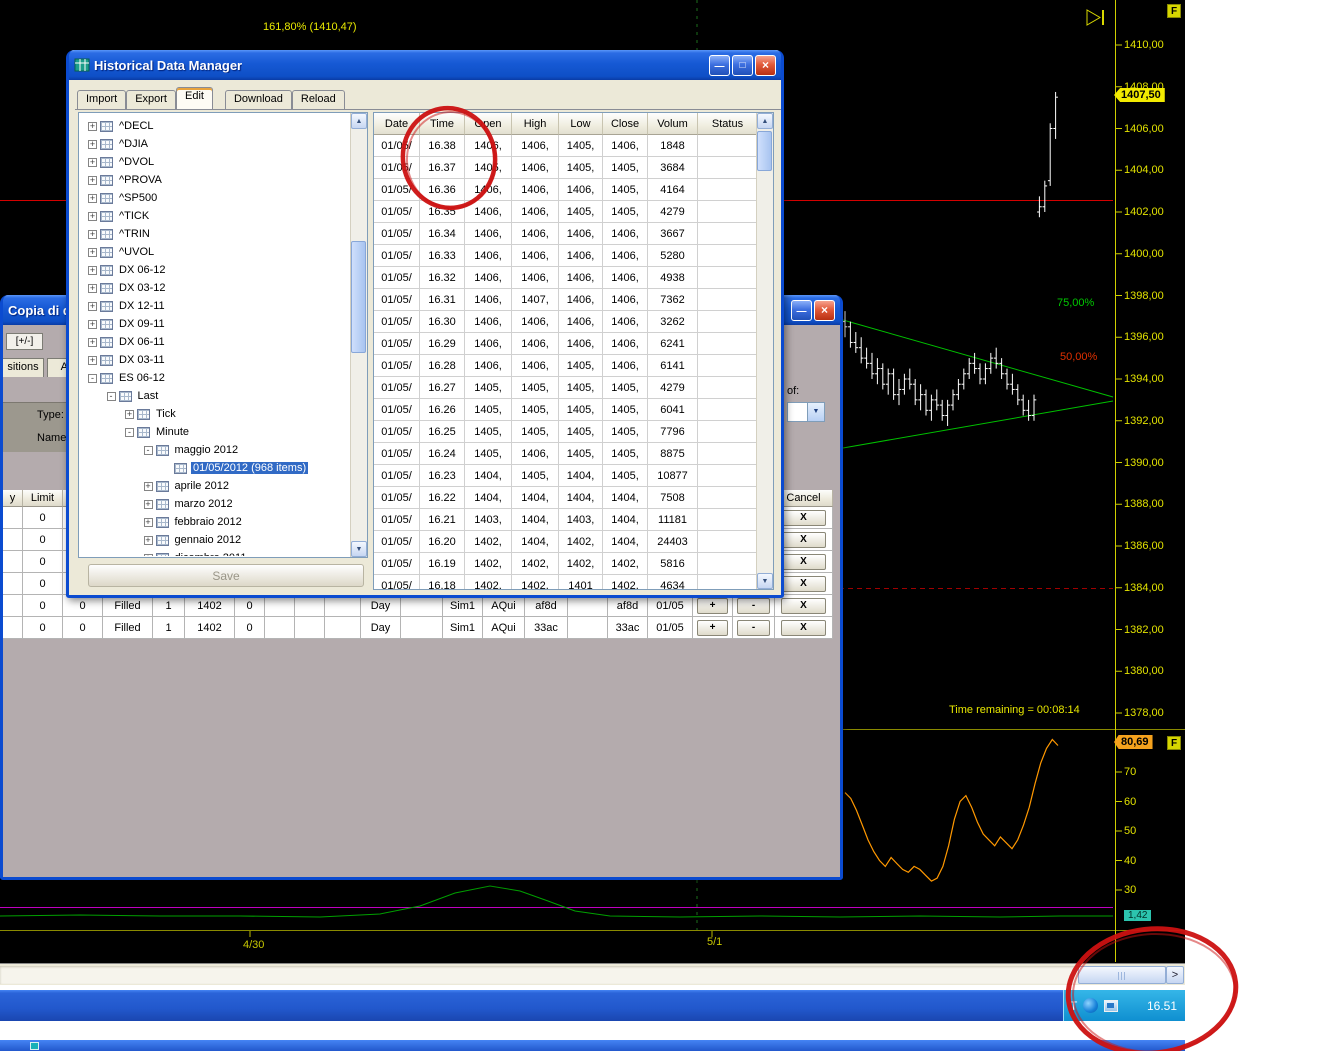 The width and height of the screenshot is (1323, 1051). I want to click on tree-item: + marzo 2012, so click(214, 504).